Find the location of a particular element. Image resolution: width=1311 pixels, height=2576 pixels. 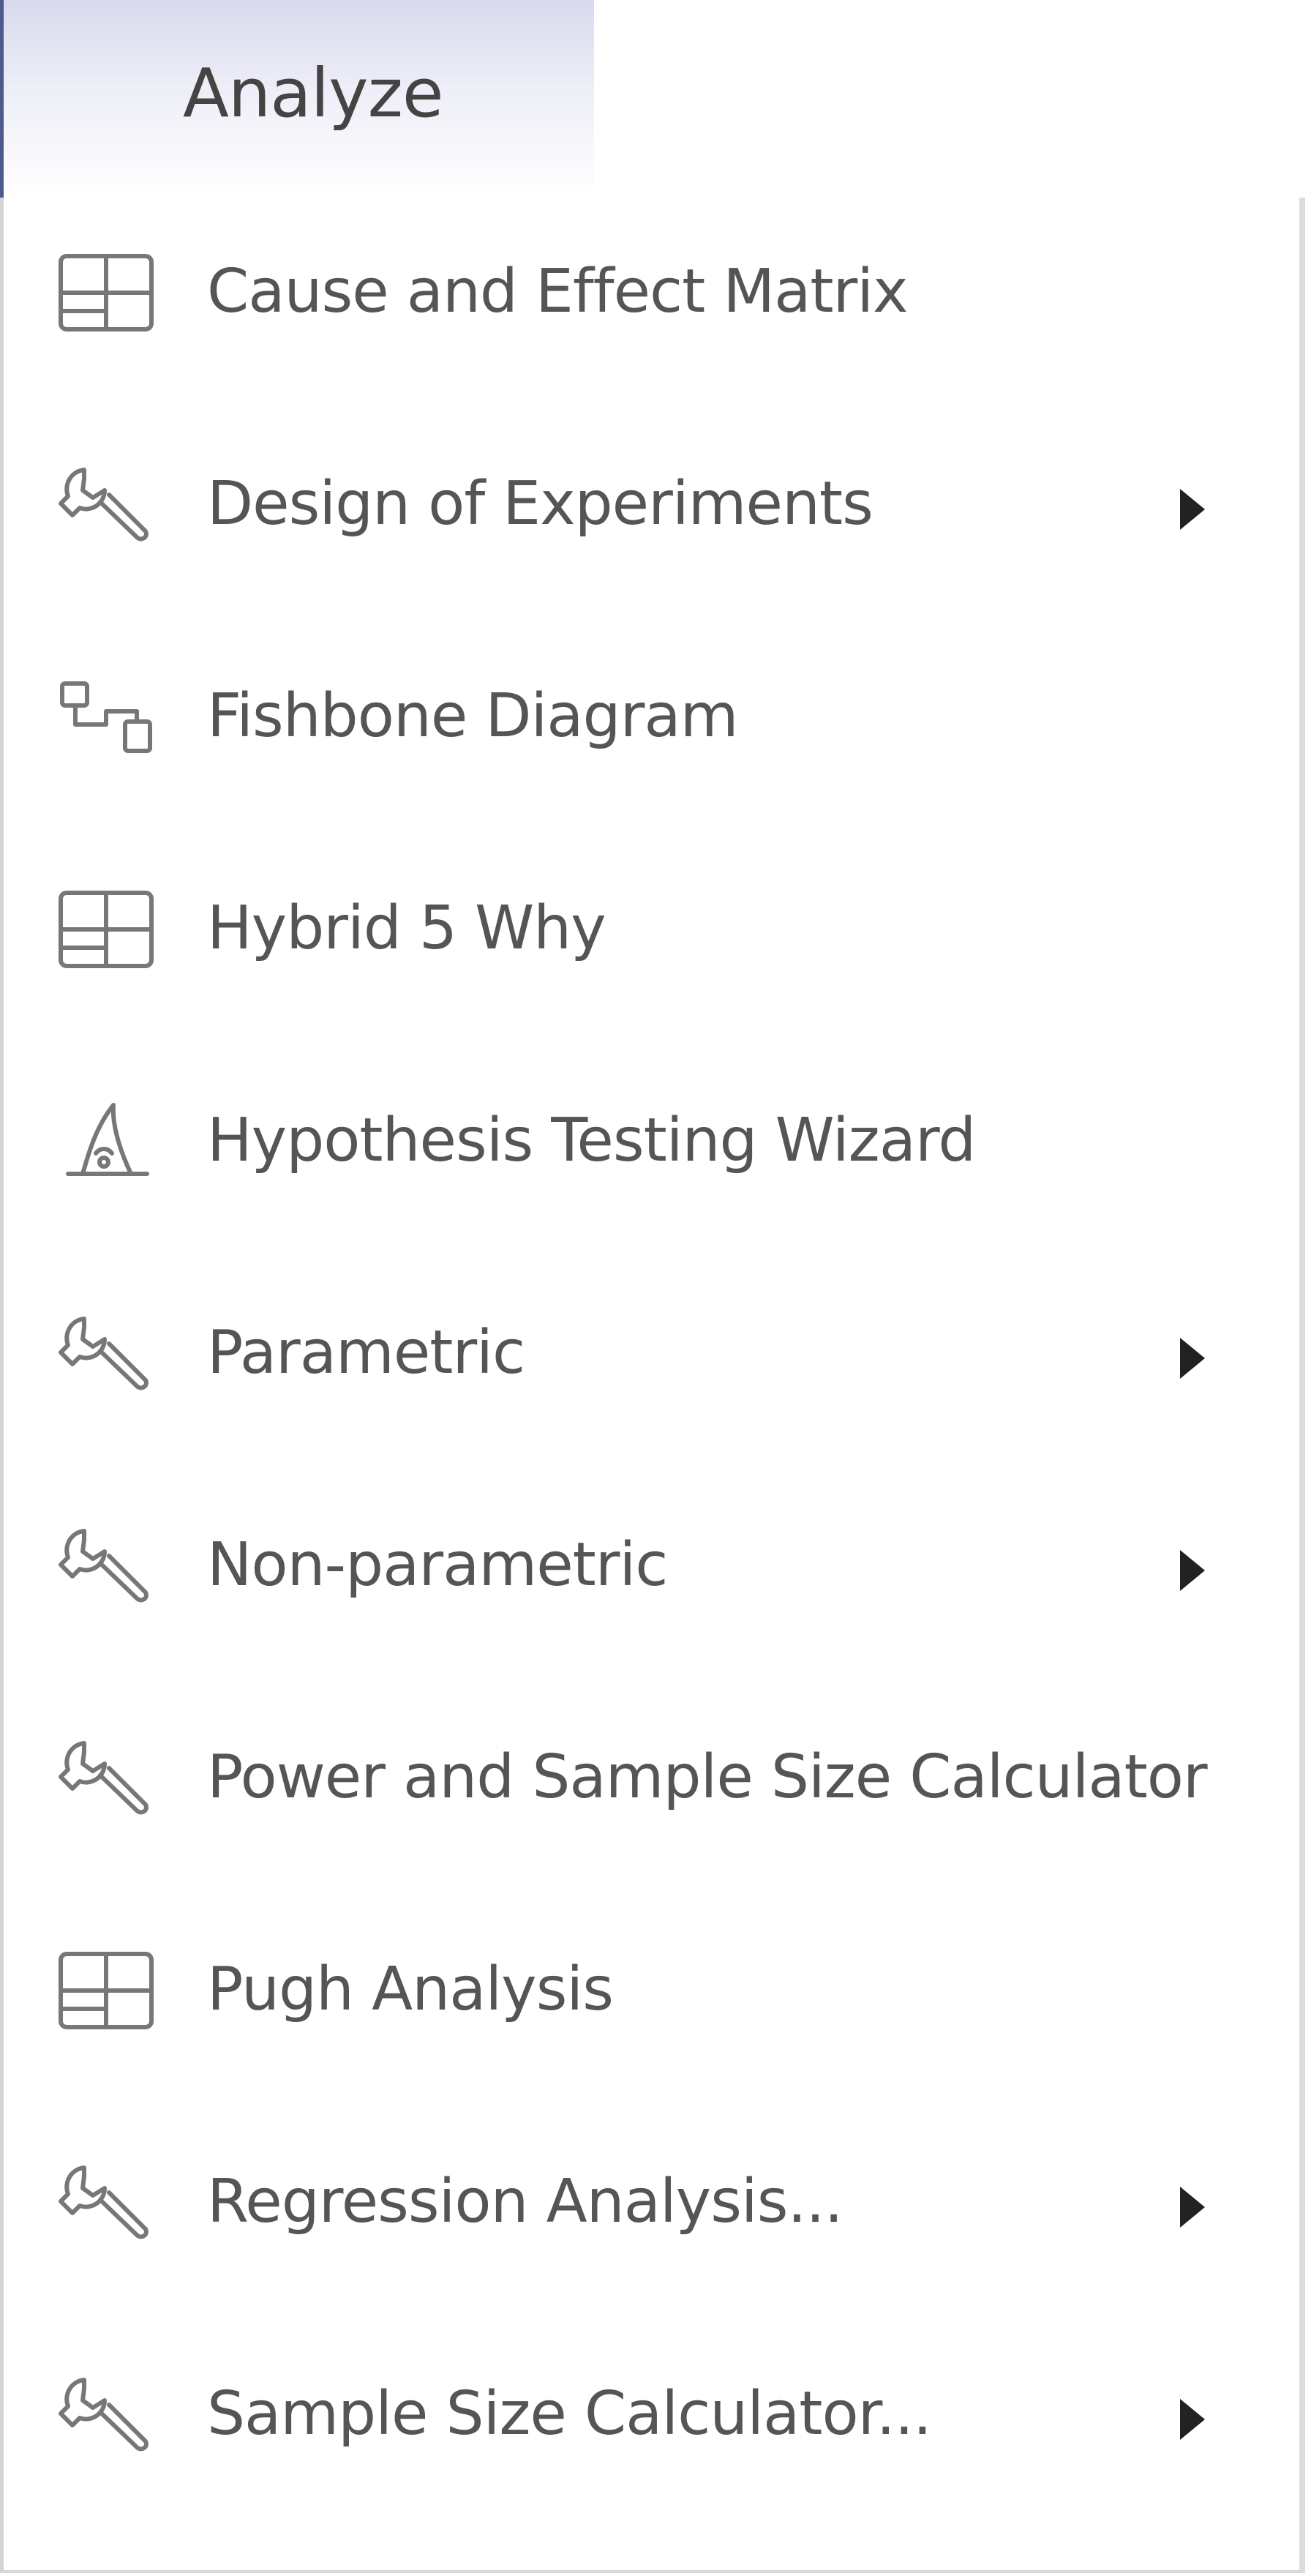

diagram-icon is located at coordinates (106, 717).